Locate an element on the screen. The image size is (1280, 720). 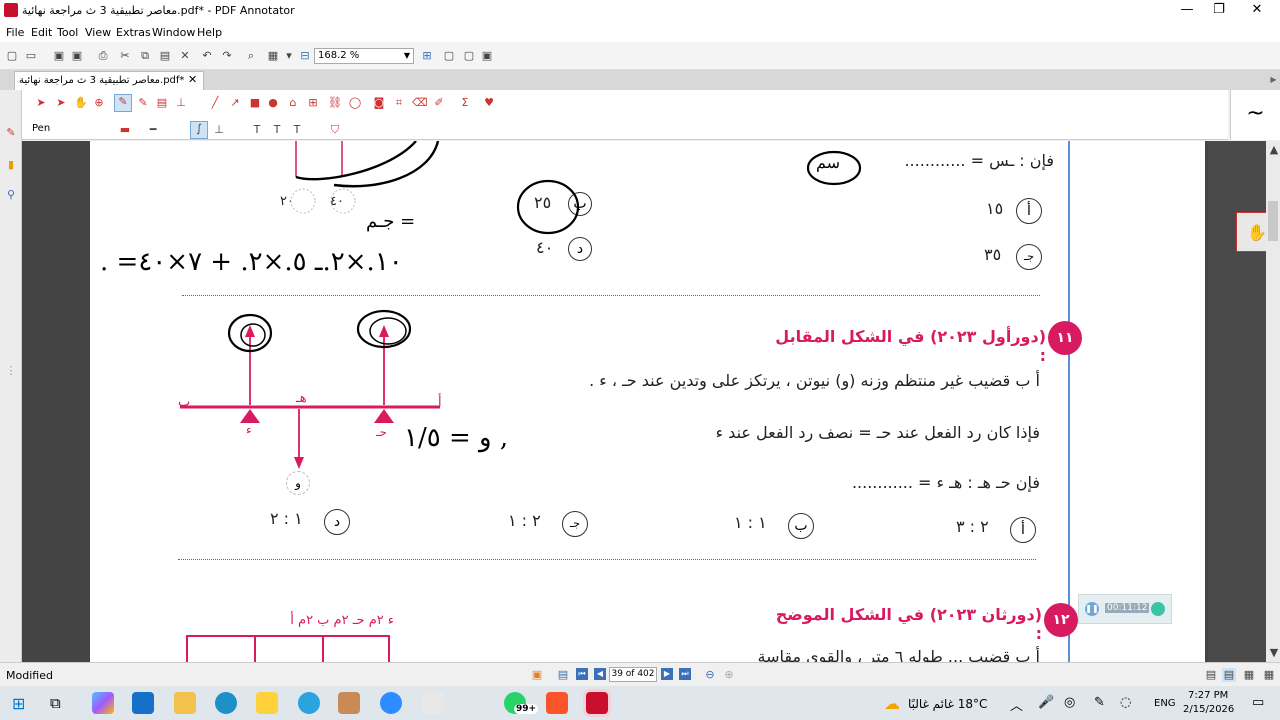
dropdown-icon: ▾ is located at coordinates (289, 56).